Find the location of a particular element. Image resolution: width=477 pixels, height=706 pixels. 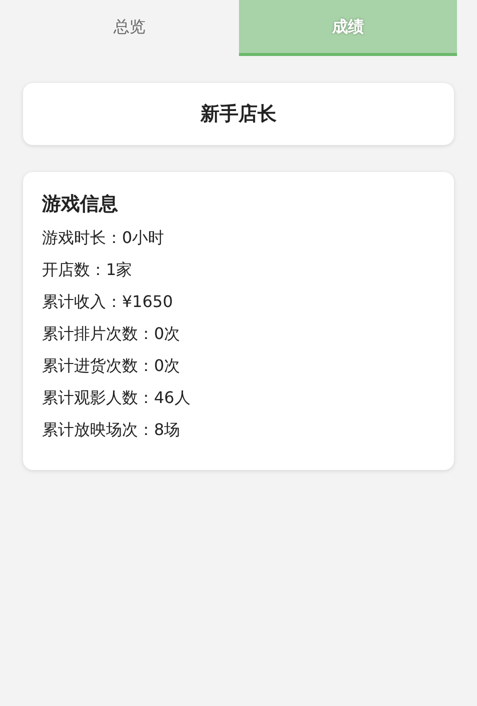

stat-line: 游戏时长：0小时 is located at coordinates (104, 238).